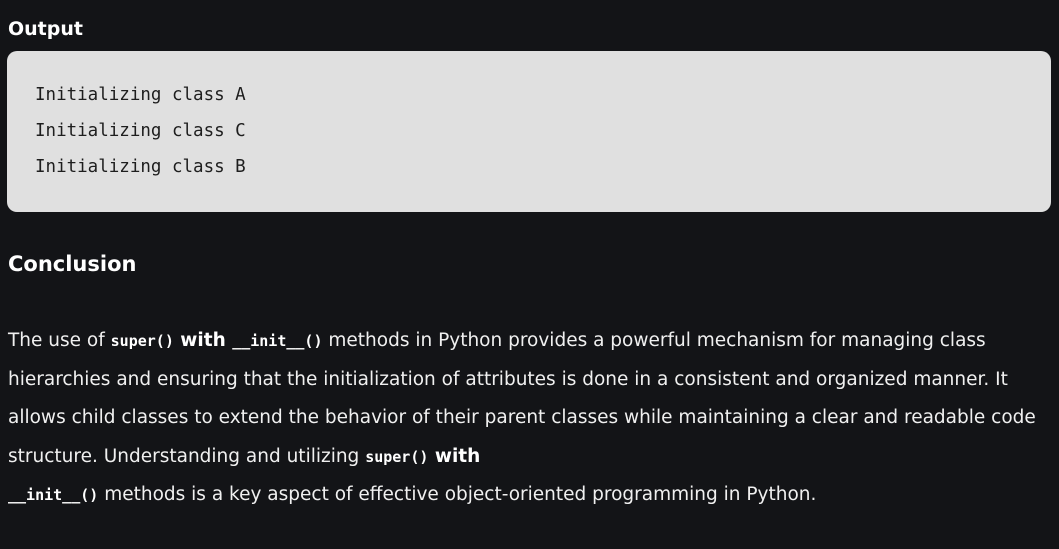  I want to click on output-line: Initializing class B, so click(140, 167).